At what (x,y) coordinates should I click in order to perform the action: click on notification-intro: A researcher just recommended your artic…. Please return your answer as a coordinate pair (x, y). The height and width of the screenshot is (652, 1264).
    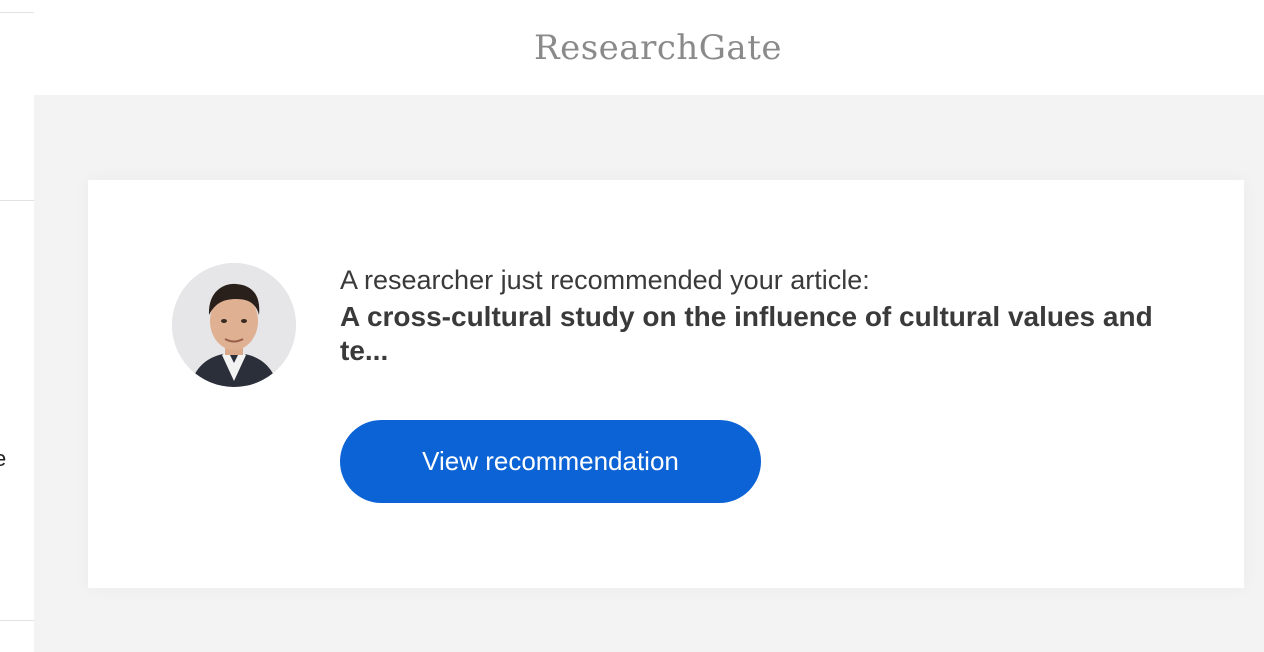
    Looking at the image, I should click on (605, 280).